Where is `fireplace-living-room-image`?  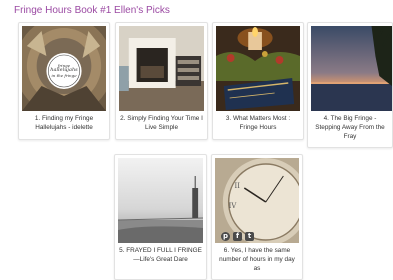 fireplace-living-room-image is located at coordinates (161, 68).